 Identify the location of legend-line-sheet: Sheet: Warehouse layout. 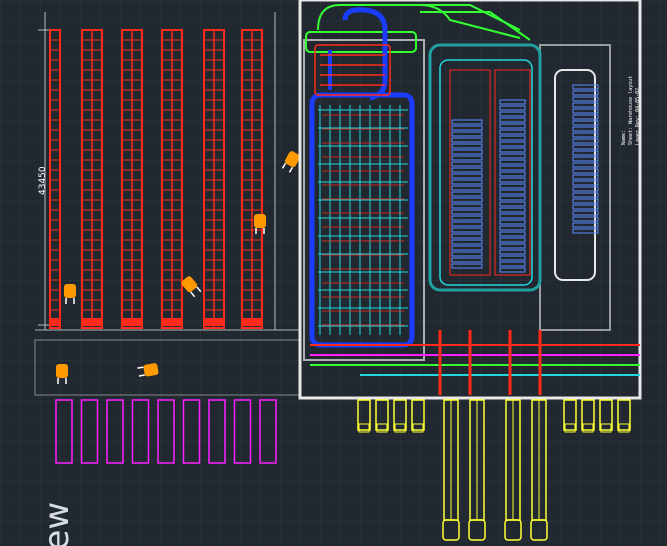
(631, 110).